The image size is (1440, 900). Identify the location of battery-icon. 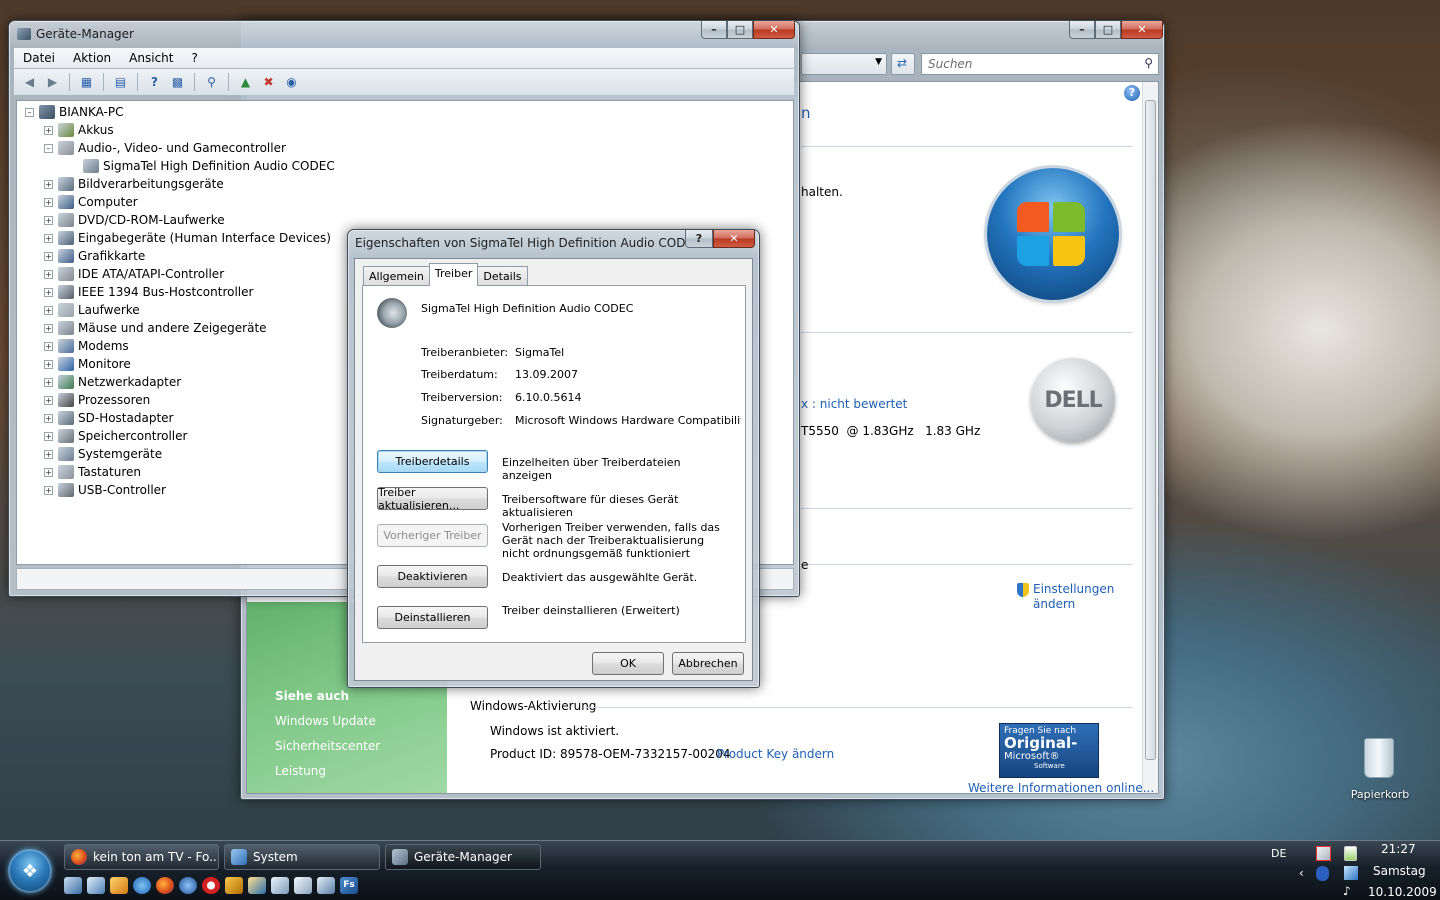
(1350, 853).